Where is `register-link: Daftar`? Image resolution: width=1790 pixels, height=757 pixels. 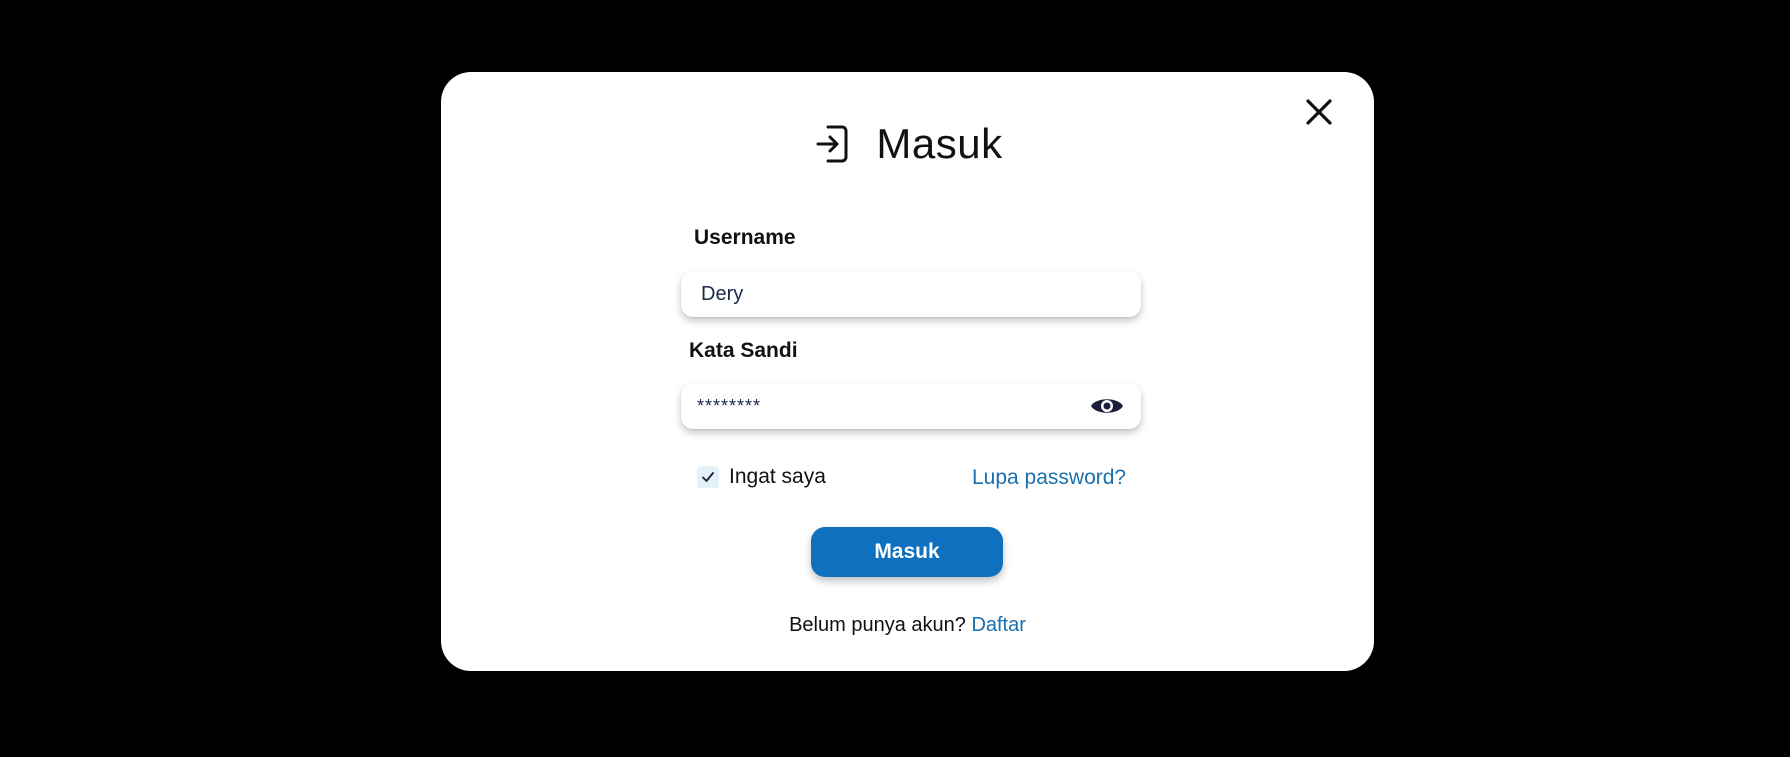 register-link: Daftar is located at coordinates (998, 625).